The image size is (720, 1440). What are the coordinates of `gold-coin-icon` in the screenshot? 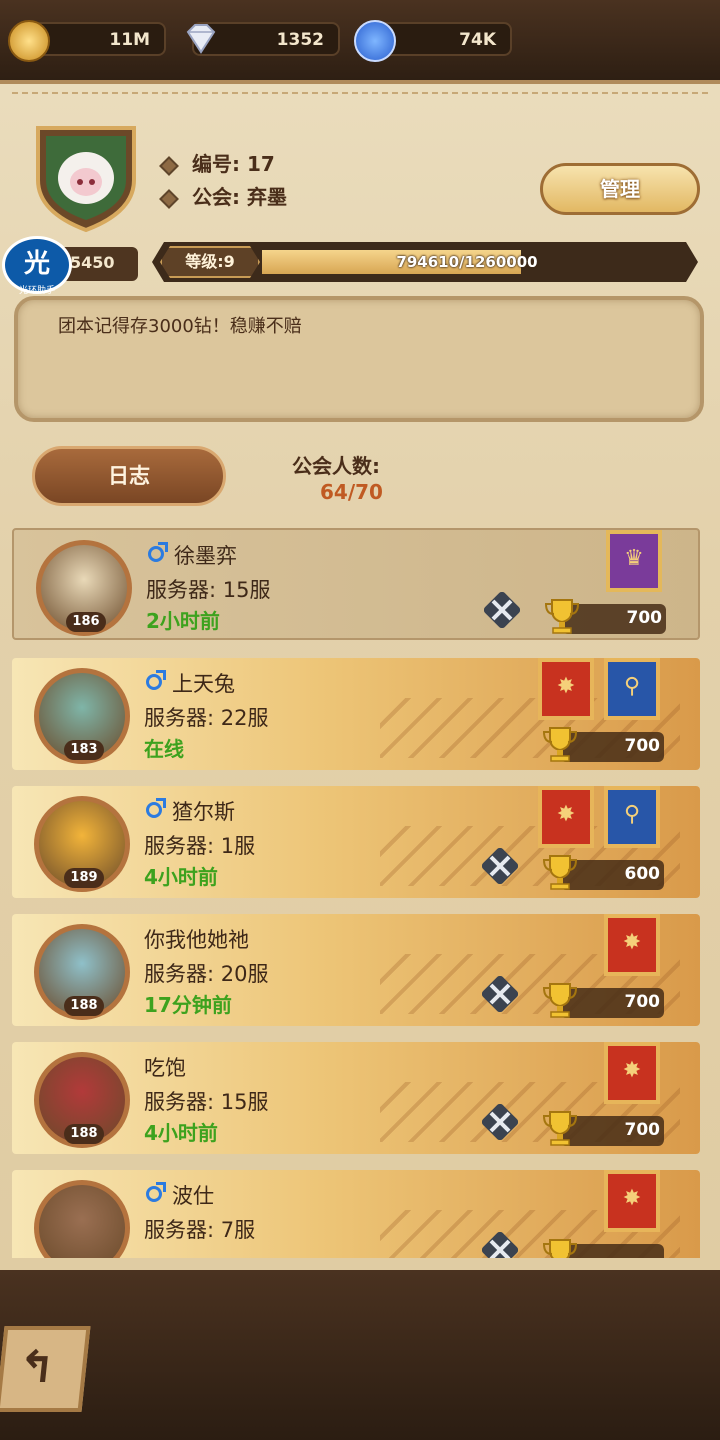 It's located at (29, 41).